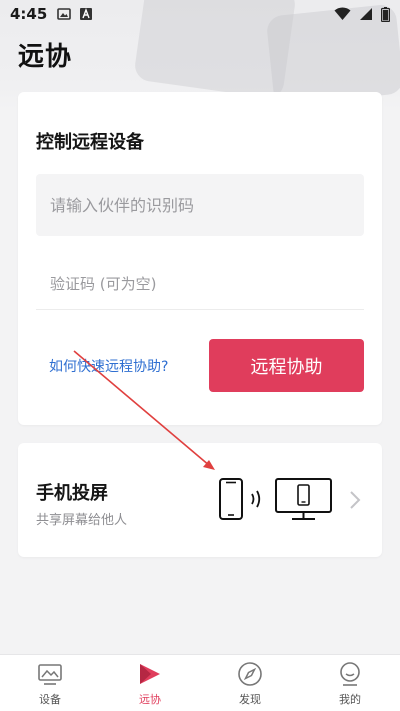  What do you see at coordinates (286, 365) in the screenshot?
I see `remote-assist-button: 远程协助` at bounding box center [286, 365].